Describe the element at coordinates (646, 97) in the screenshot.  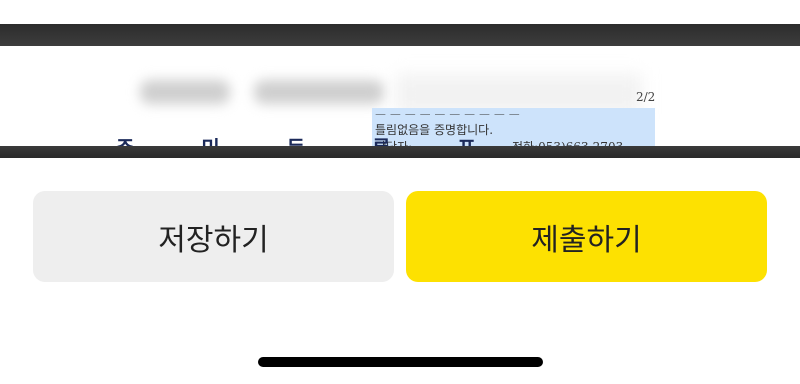
I see `page-number: 2/2` at that location.